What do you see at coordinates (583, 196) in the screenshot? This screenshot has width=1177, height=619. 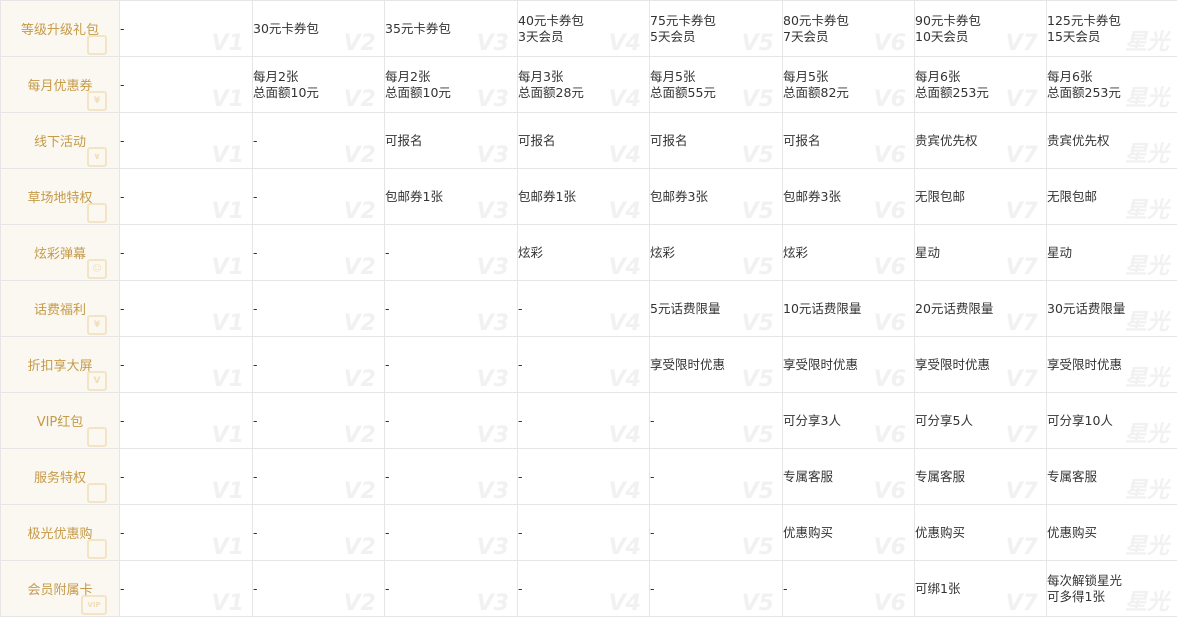 I see `level-cell: 包邮券1张 V4` at bounding box center [583, 196].